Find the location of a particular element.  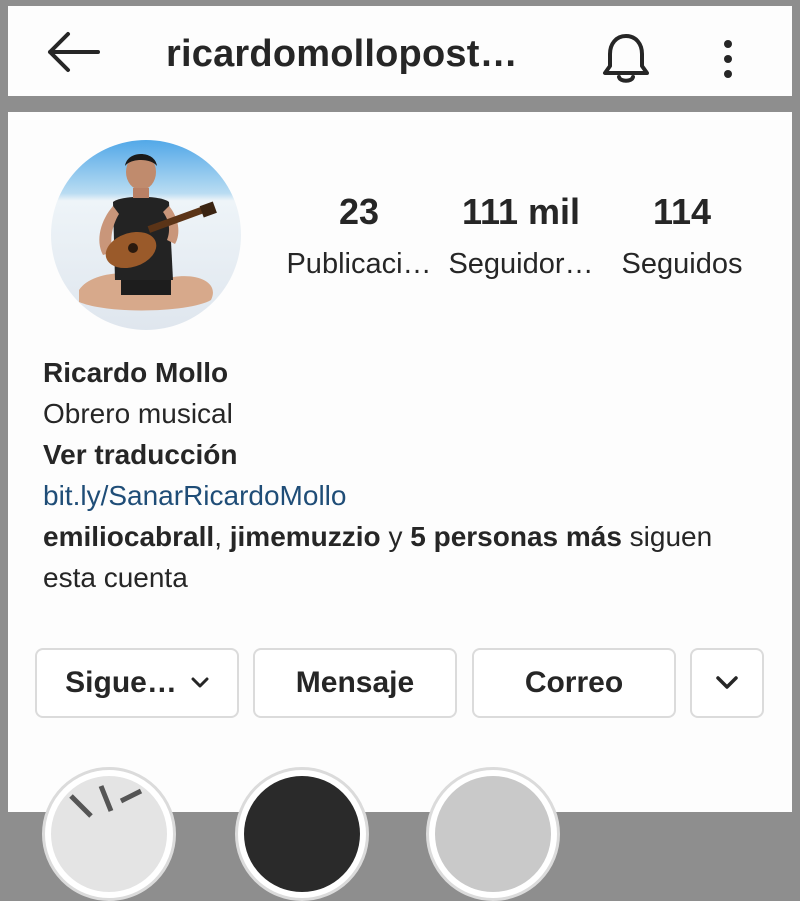

back-arrow-icon is located at coordinates (73, 52).